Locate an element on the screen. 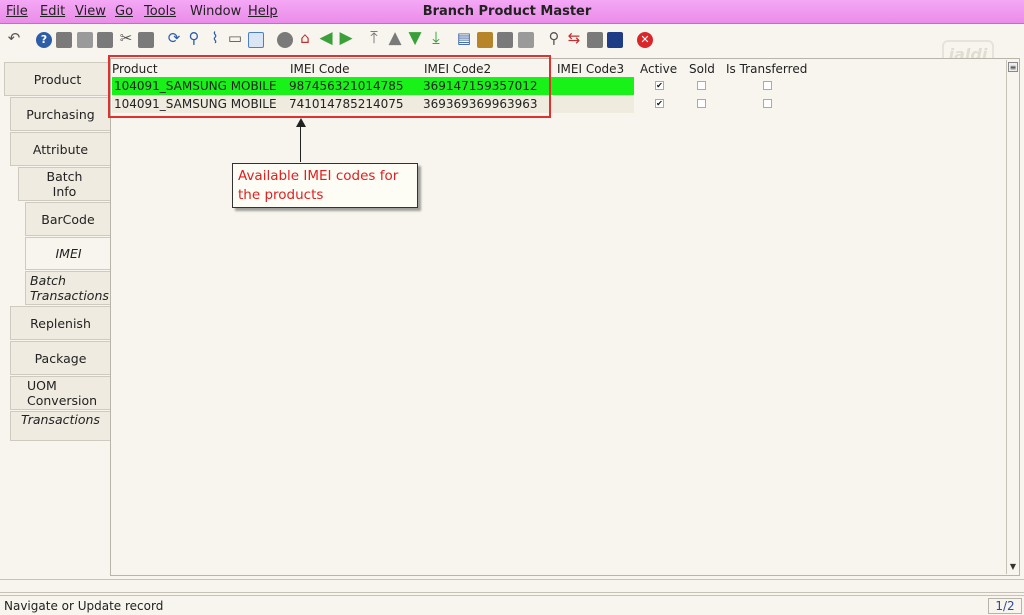  new-icon is located at coordinates (64, 40).